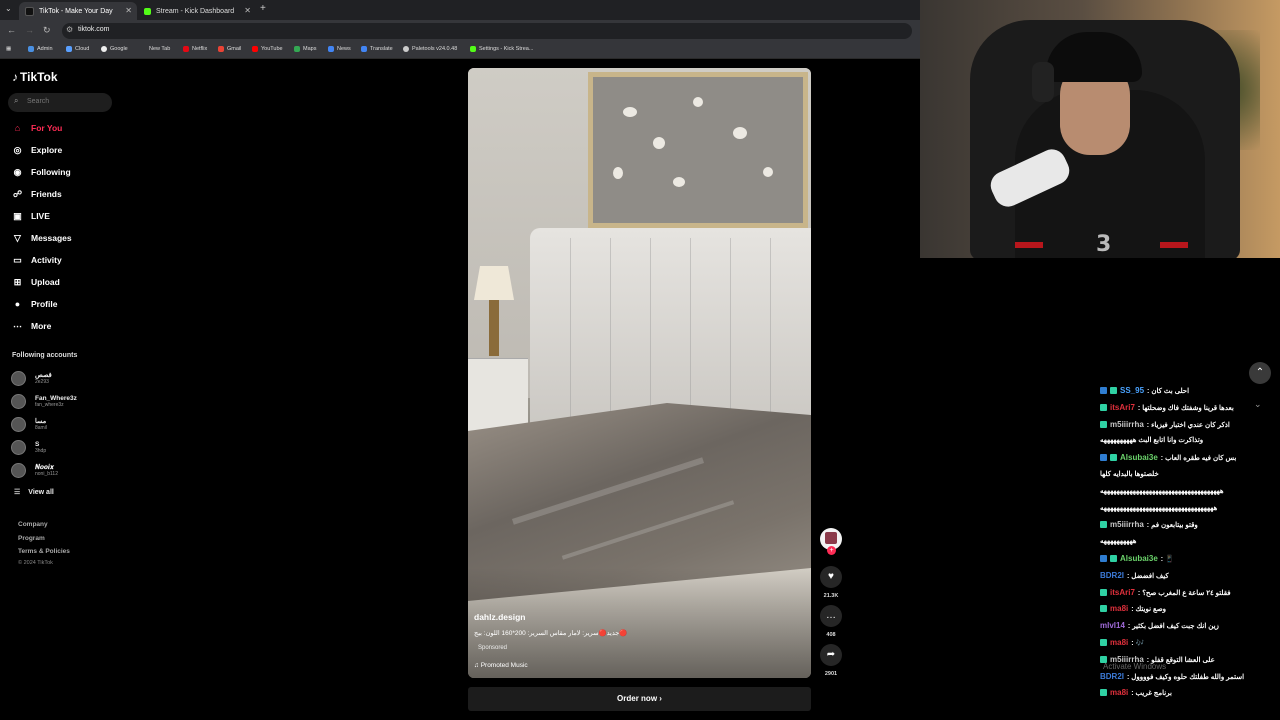  I want to click on chat-username: SS_95, so click(1132, 390).